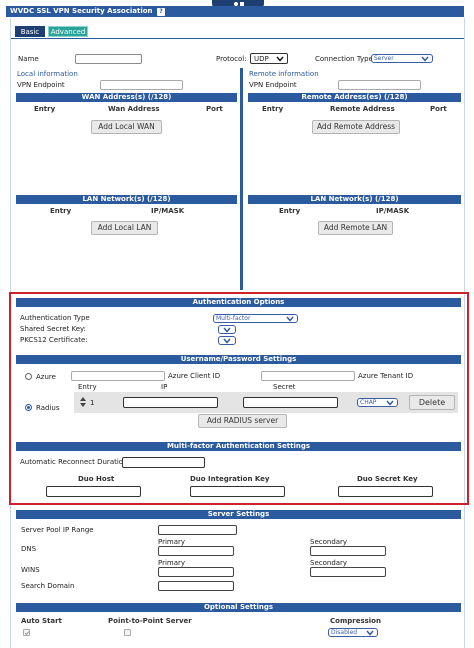 The image size is (474, 648). I want to click on local-vpn-endpoint-input, so click(141, 85).